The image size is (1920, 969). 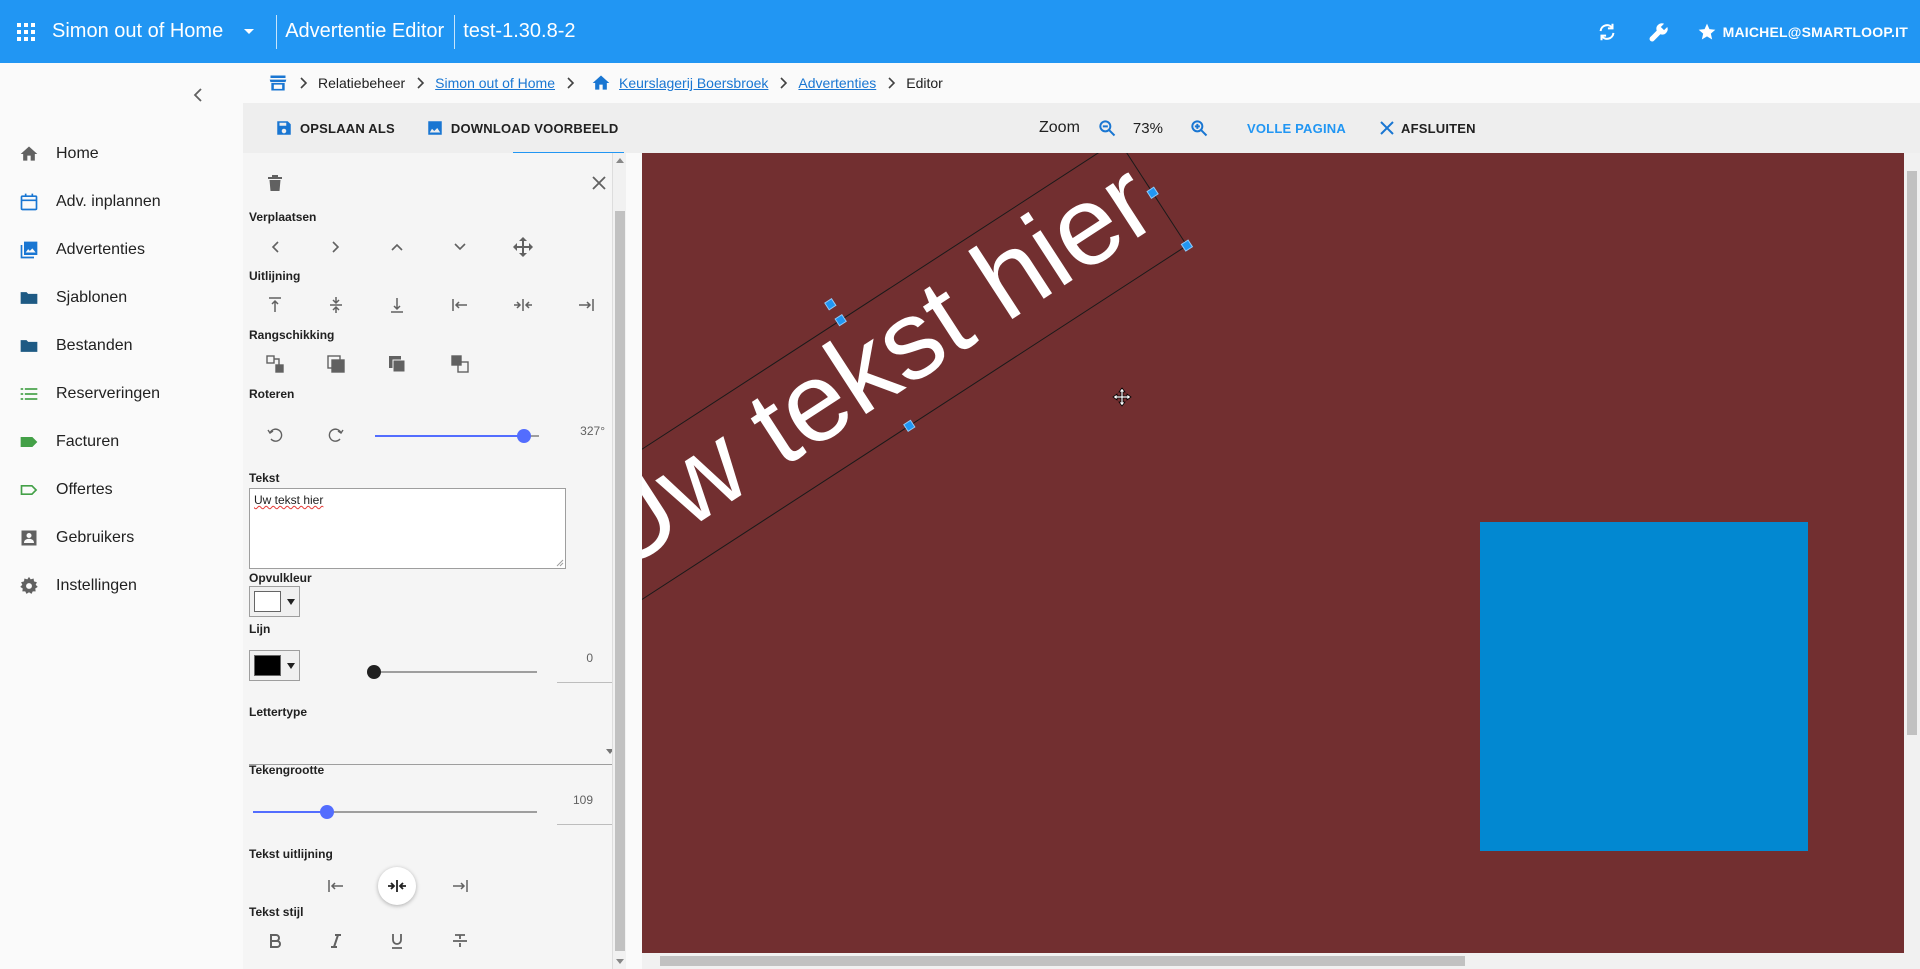 What do you see at coordinates (1426, 128) in the screenshot?
I see `close-editor-button: AFSLUITEN` at bounding box center [1426, 128].